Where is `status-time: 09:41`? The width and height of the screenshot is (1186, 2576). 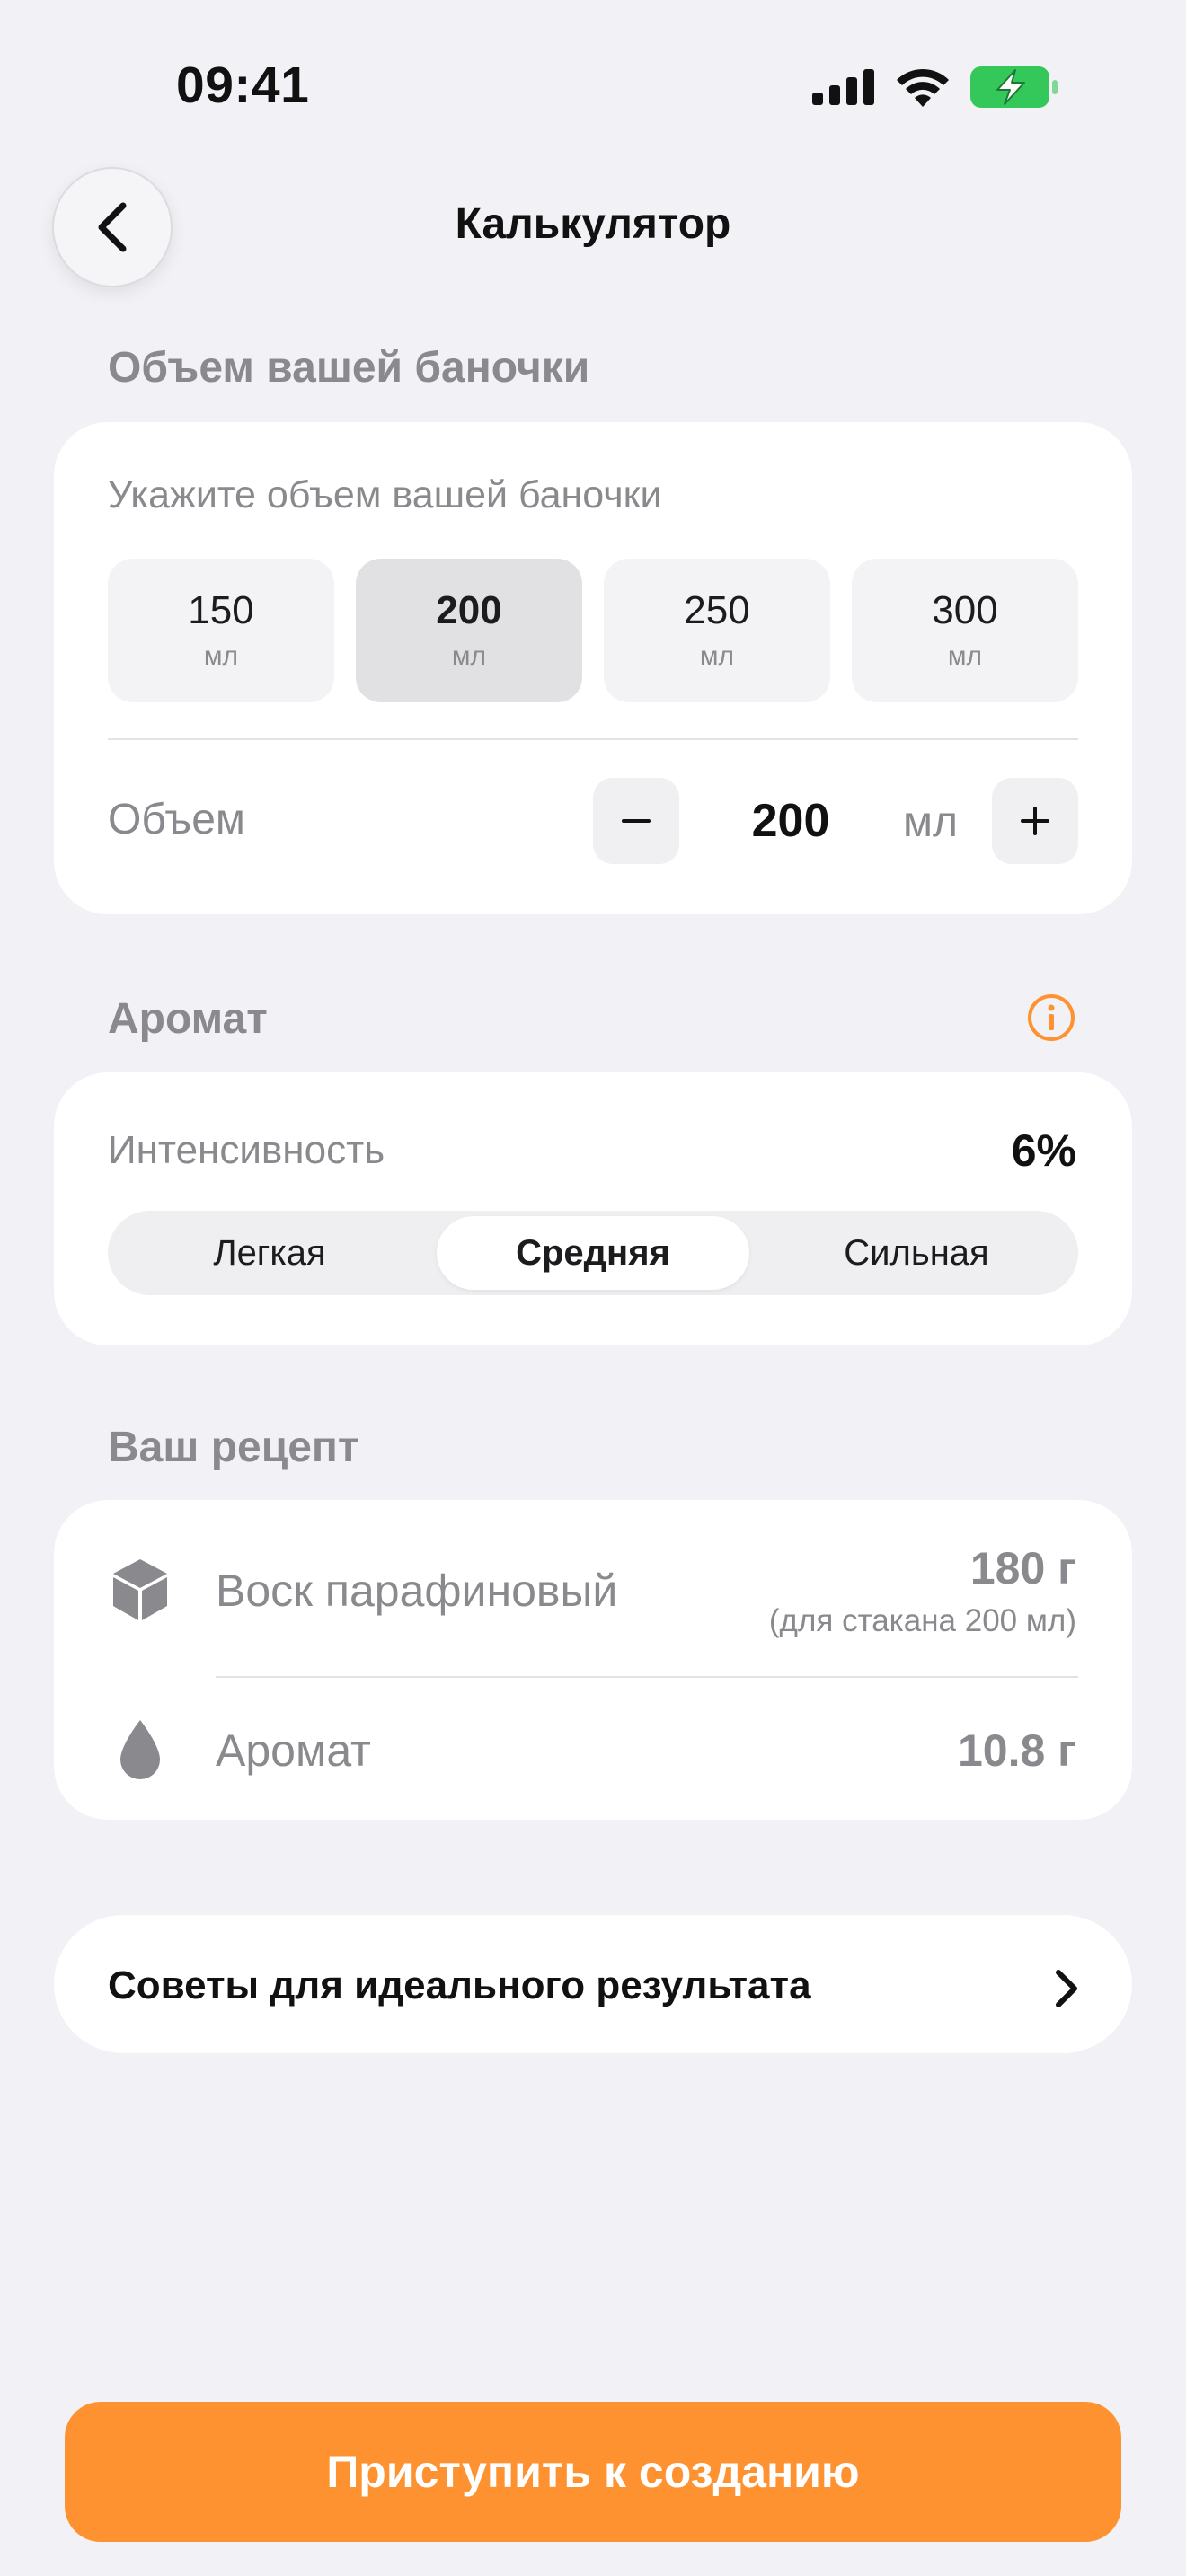
status-time: 09:41 is located at coordinates (243, 85).